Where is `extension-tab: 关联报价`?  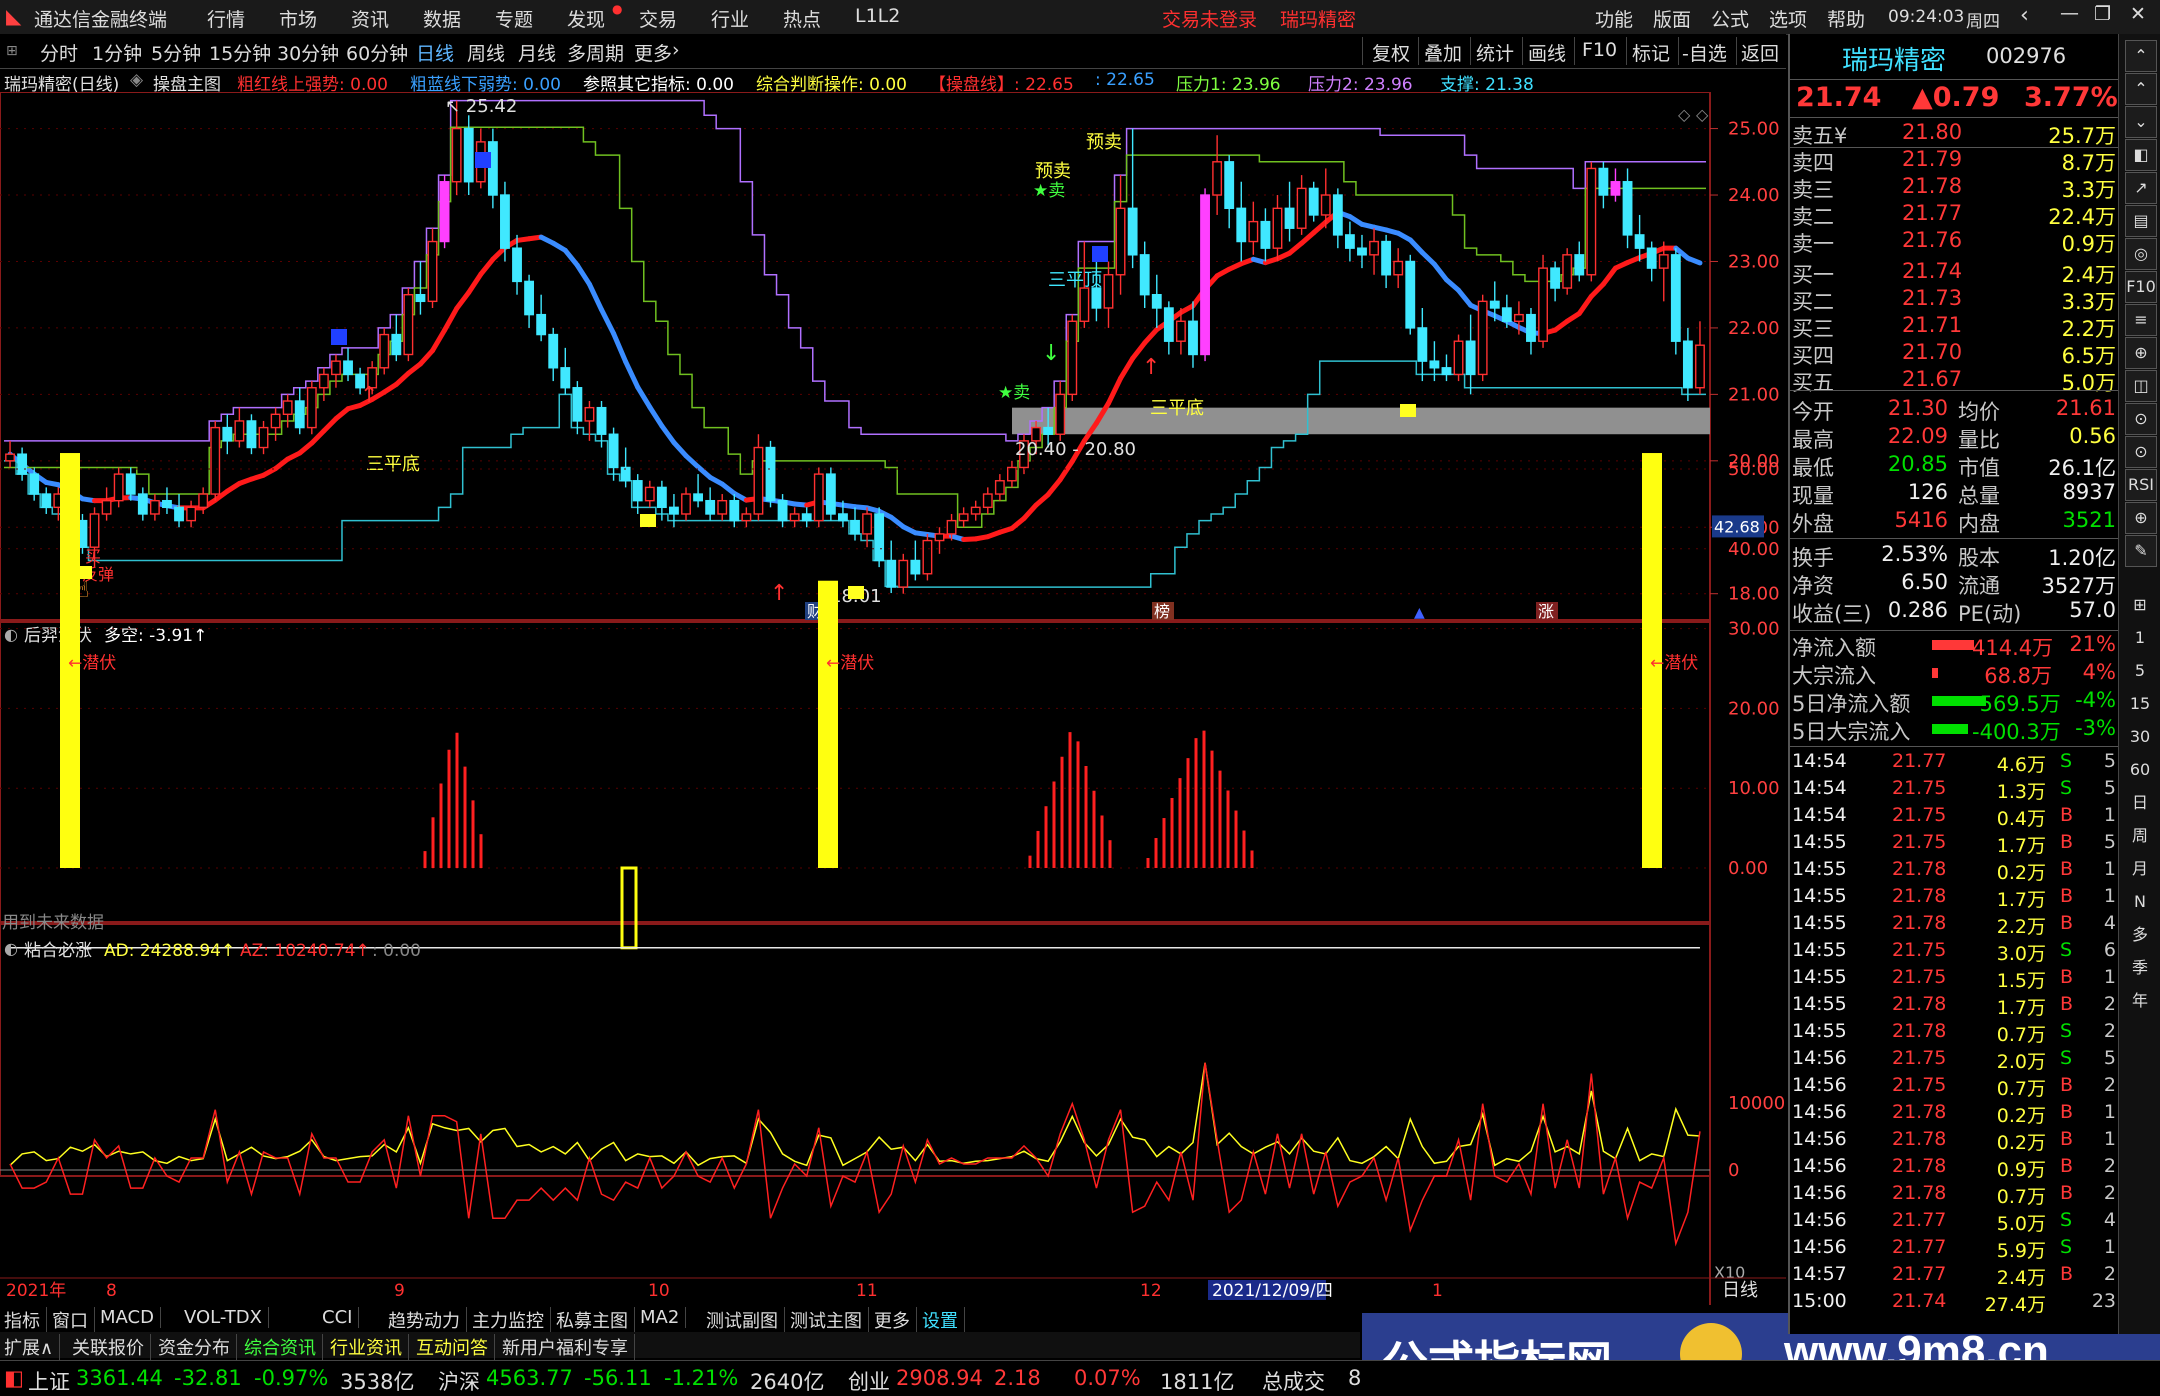
extension-tab: 关联报价 is located at coordinates (111, 1347).